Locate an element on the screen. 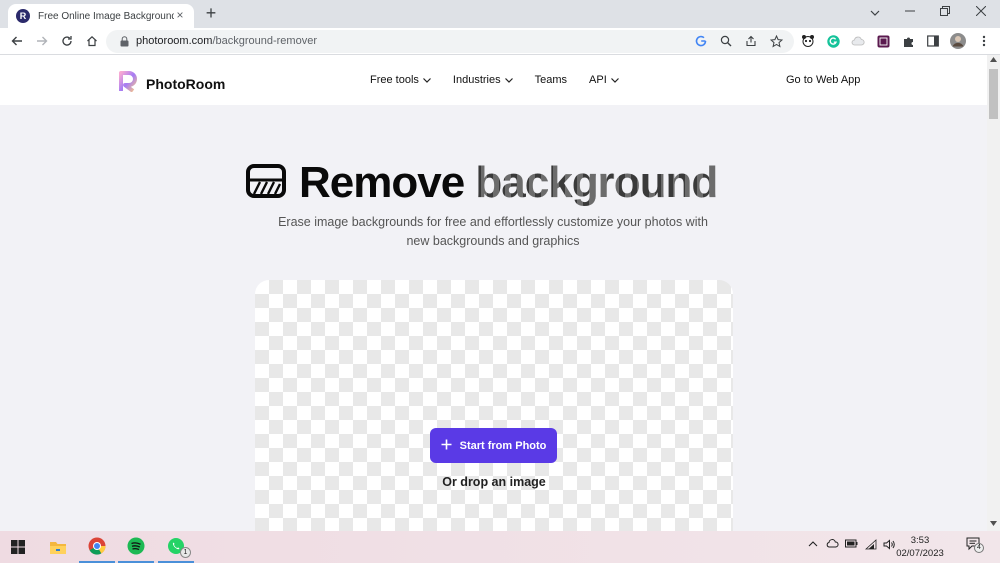 The height and width of the screenshot is (563, 1000). tab-close-icon: × is located at coordinates (180, 15).